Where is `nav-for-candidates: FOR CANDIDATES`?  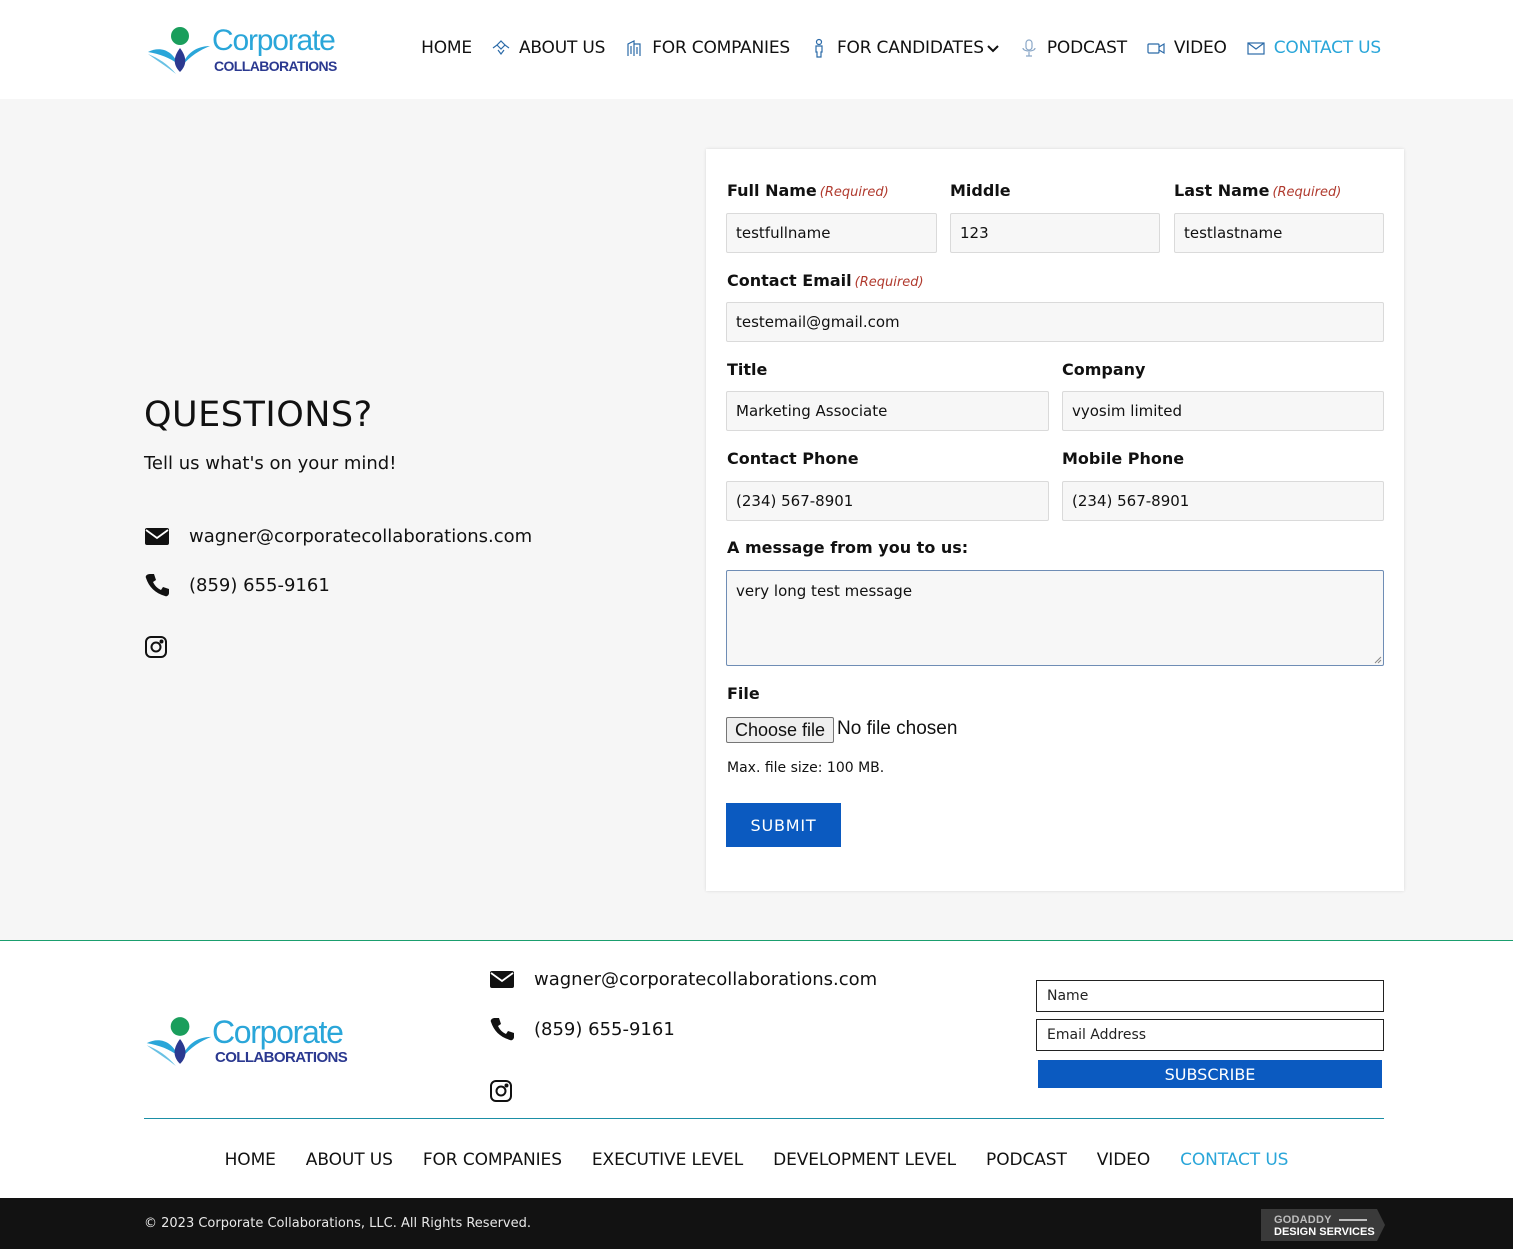
nav-for-candidates: FOR CANDIDATES is located at coordinates (904, 48).